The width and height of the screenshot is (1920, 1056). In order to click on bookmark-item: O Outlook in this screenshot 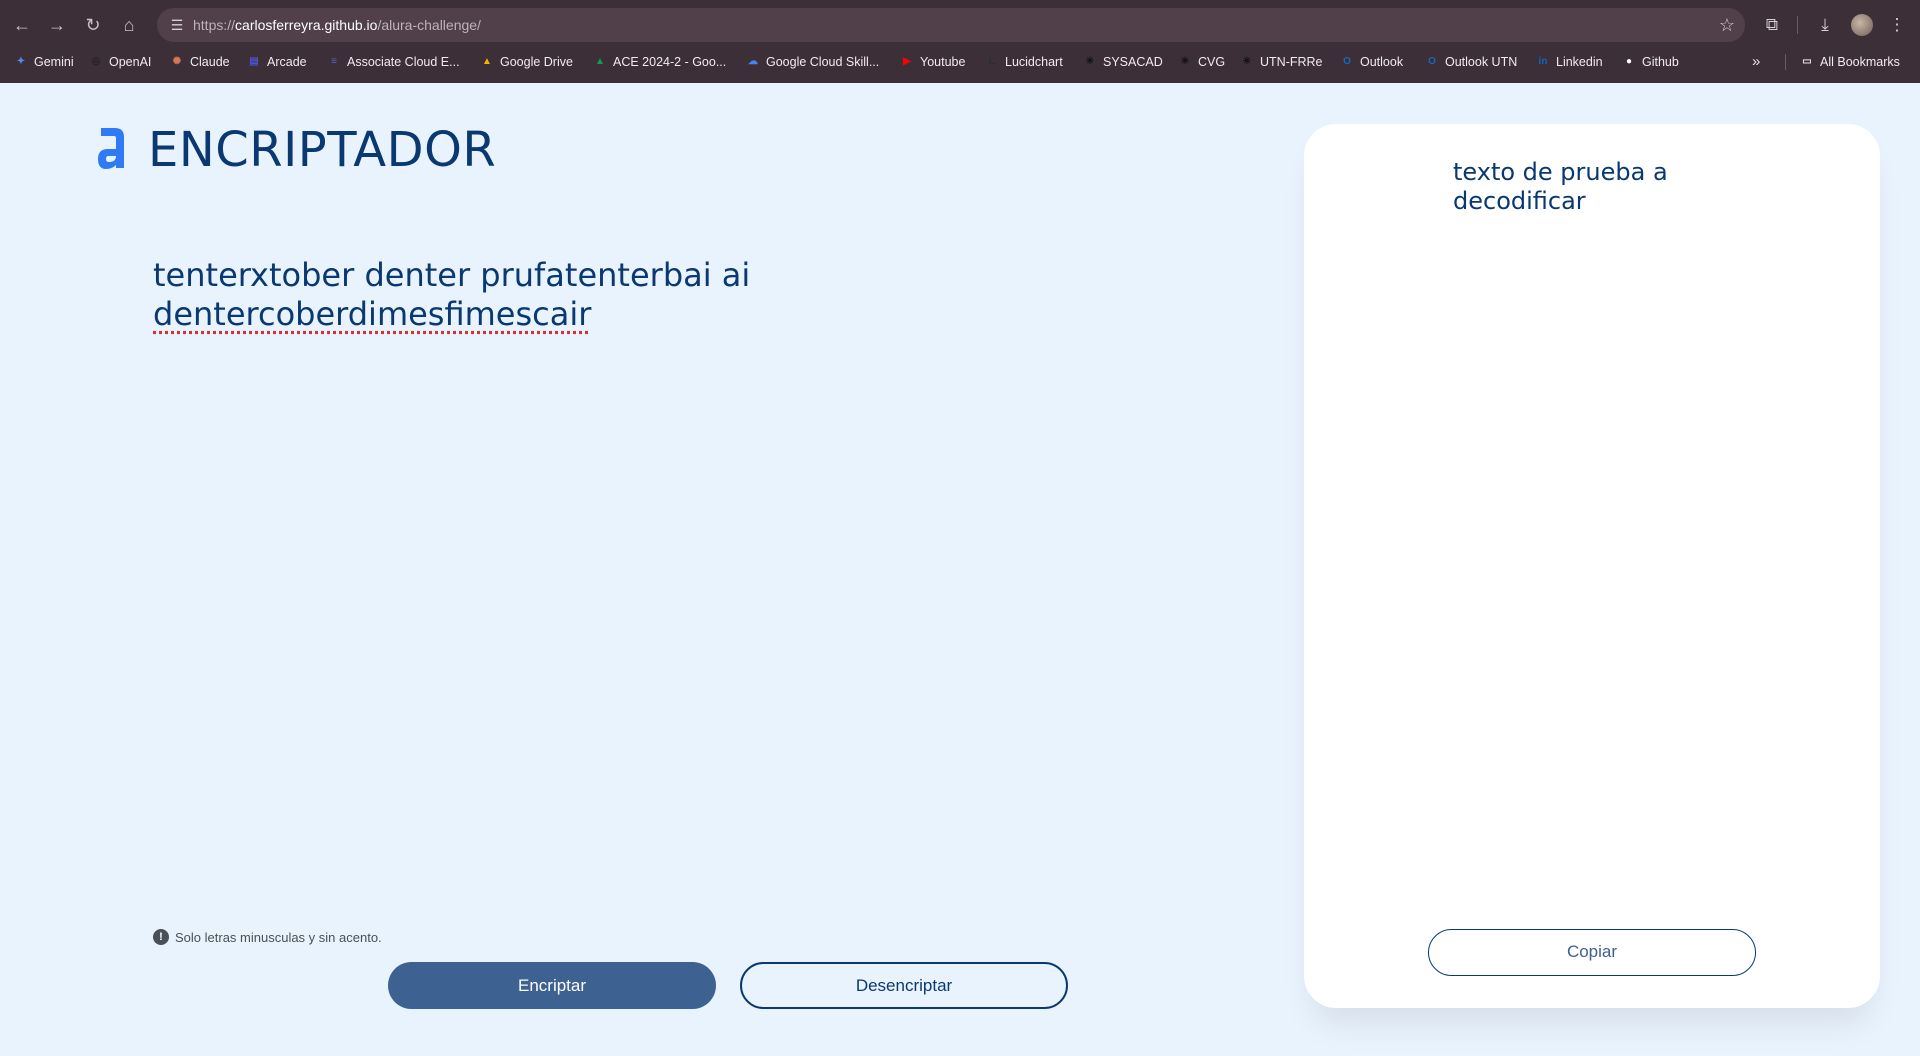, I will do `click(1371, 62)`.